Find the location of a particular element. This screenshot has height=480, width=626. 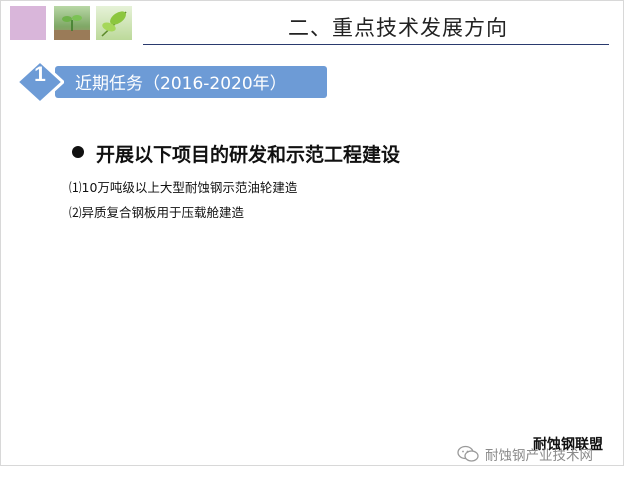

list-item: ⑴10万吨级以上大型耐蚀钢示范油轮建造 is located at coordinates (183, 187).